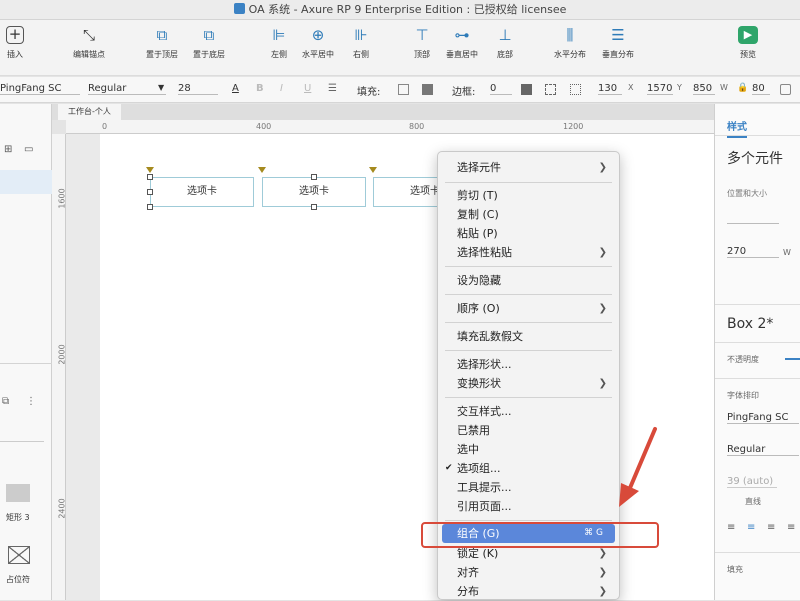 Image resolution: width=800 pixels, height=601 pixels. Describe the element at coordinates (528, 280) in the screenshot. I see `menu-item-hide: 设为隐藏` at that location.